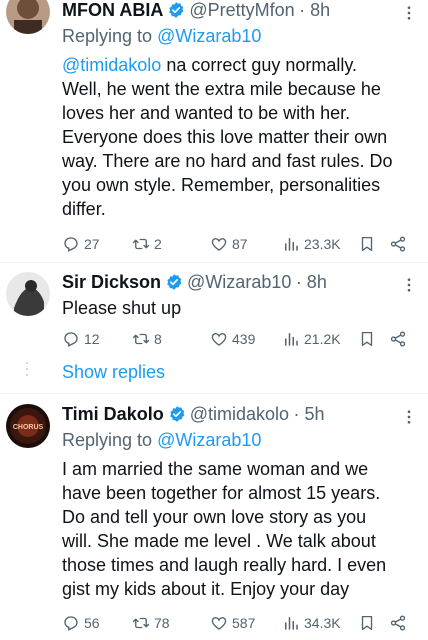 The image size is (428, 640). Describe the element at coordinates (81, 244) in the screenshot. I see `reply-button: 27` at that location.